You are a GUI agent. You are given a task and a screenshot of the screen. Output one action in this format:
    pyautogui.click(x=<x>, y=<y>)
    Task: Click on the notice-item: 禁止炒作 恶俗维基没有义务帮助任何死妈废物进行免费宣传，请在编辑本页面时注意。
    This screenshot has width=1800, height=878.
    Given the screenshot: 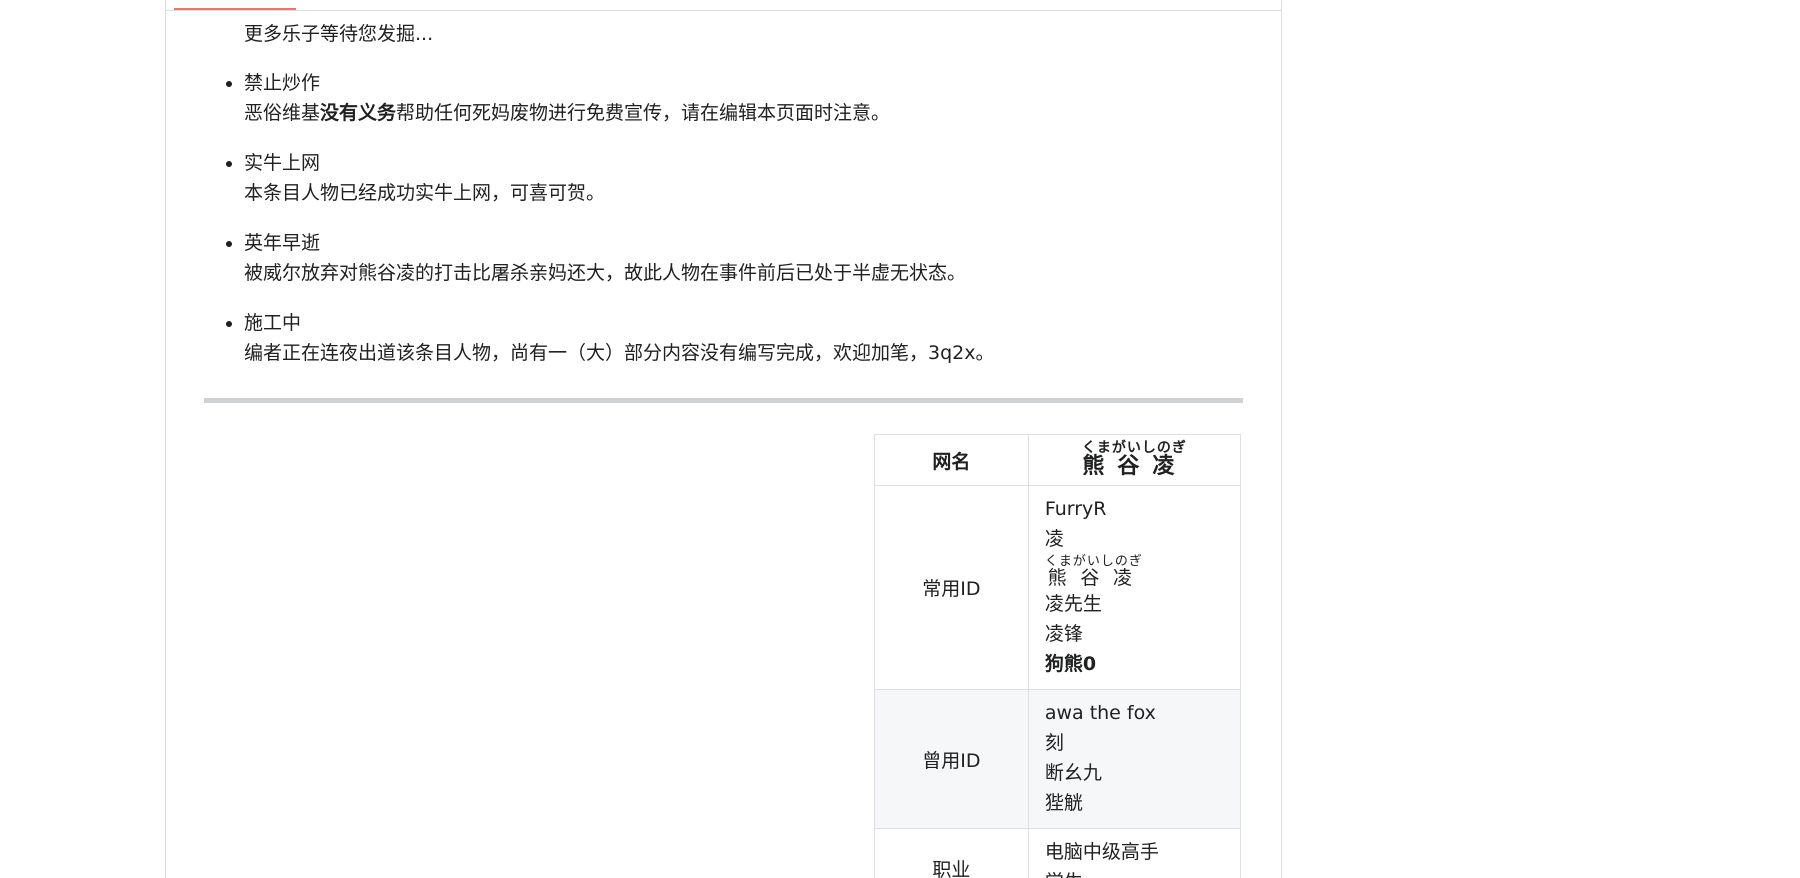 What is the action you would take?
    pyautogui.click(x=744, y=98)
    